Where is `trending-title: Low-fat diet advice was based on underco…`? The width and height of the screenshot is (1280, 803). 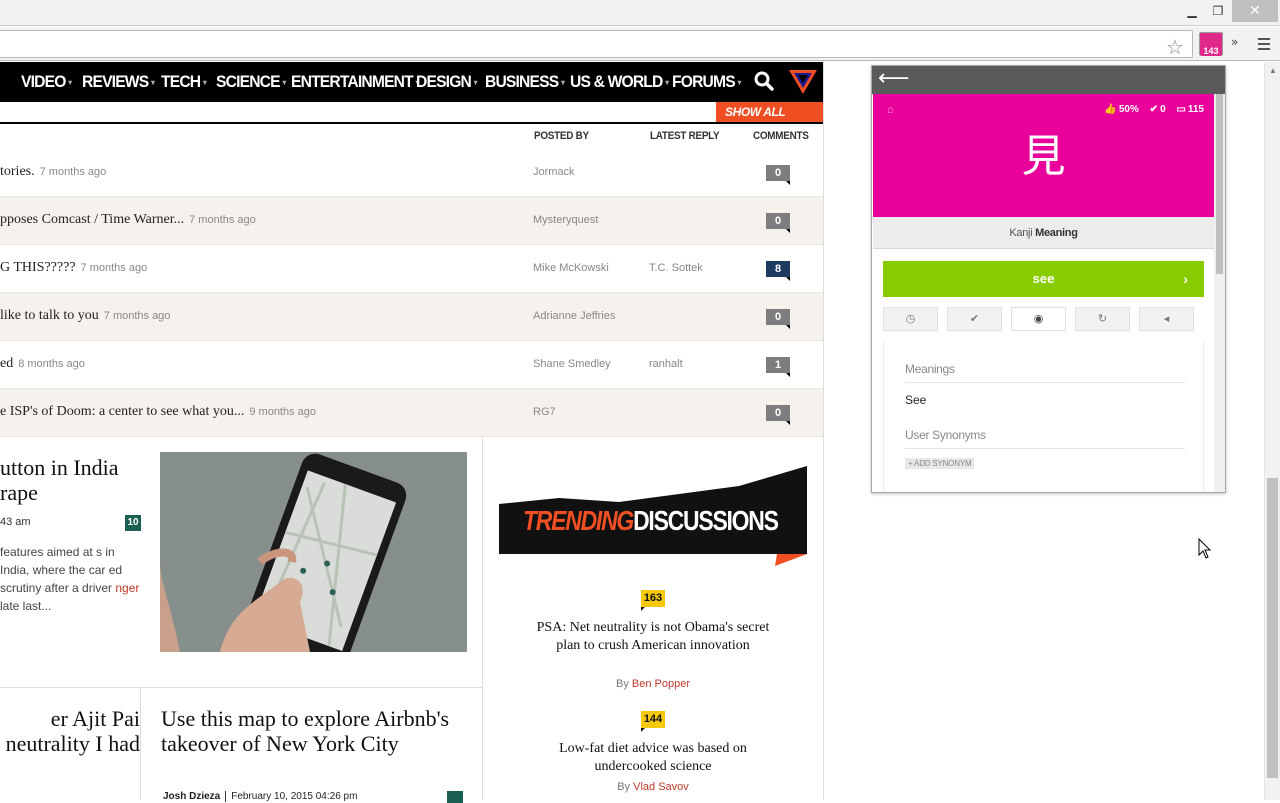 trending-title: Low-fat diet advice was based on underco… is located at coordinates (653, 758).